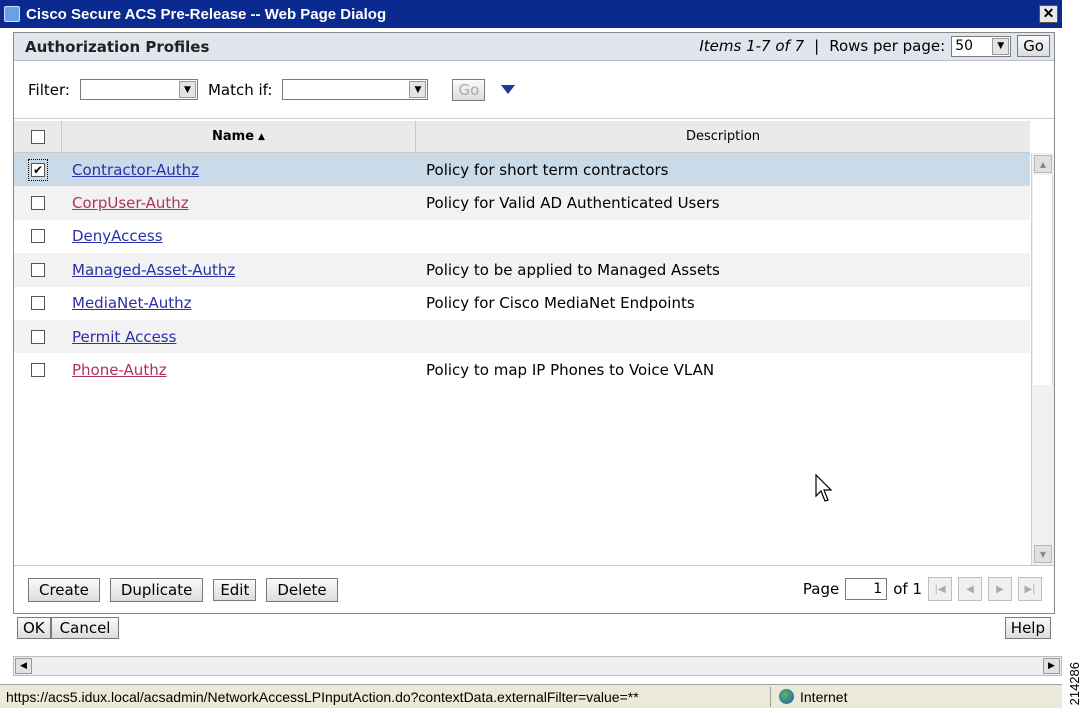 This screenshot has width=1084, height=713. What do you see at coordinates (302, 589) in the screenshot?
I see `delete-button: Delete` at bounding box center [302, 589].